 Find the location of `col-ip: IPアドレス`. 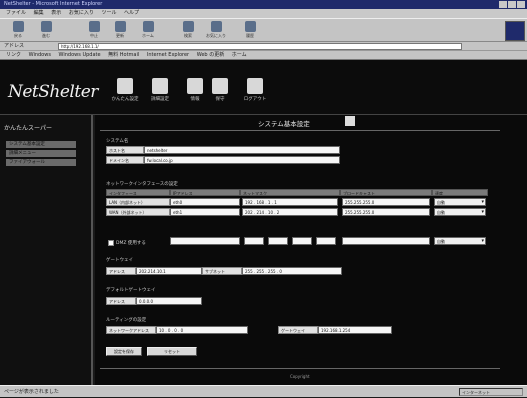

col-ip: IPアドレス is located at coordinates (205, 192).